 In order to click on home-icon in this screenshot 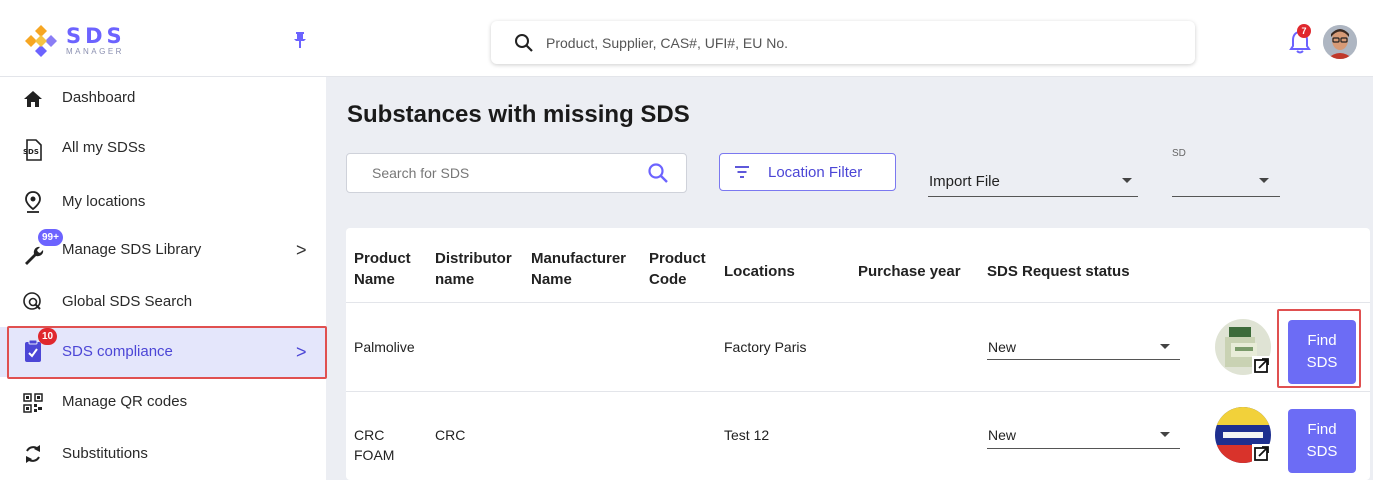, I will do `click(33, 99)`.